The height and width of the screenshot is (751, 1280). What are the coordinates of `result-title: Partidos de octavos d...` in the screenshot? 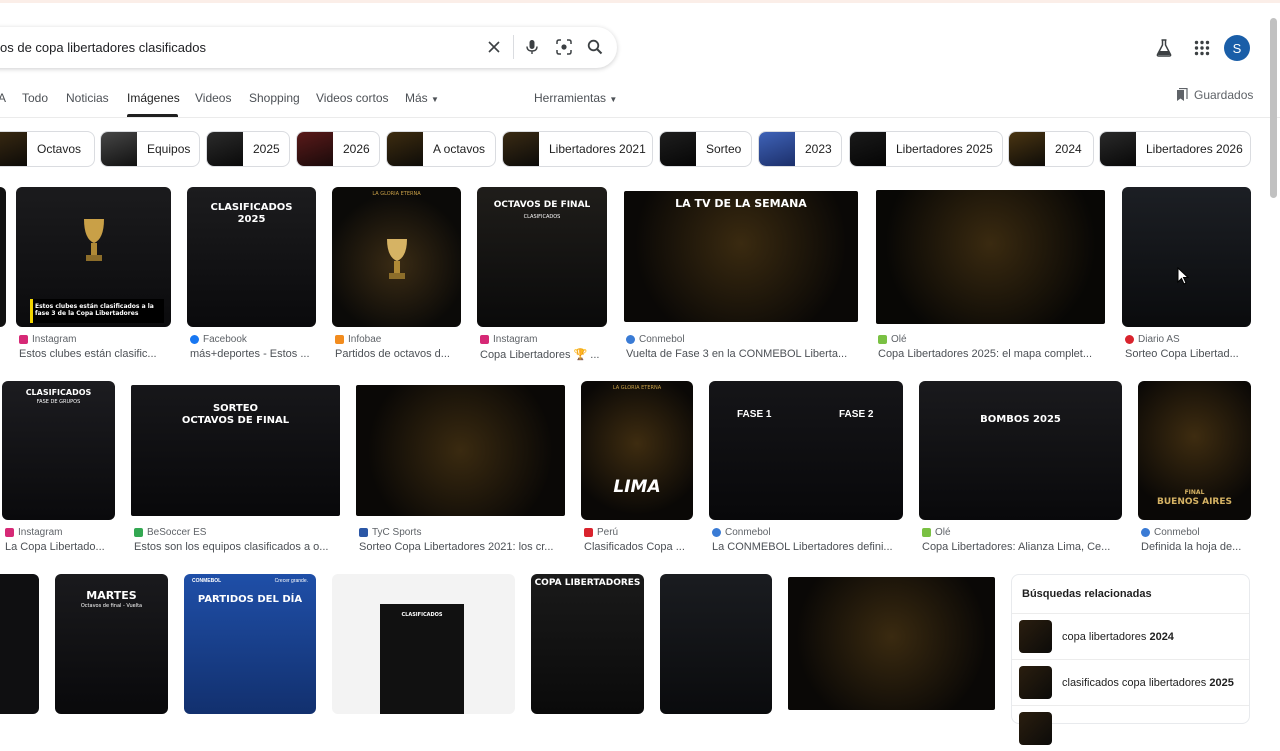 It's located at (398, 354).